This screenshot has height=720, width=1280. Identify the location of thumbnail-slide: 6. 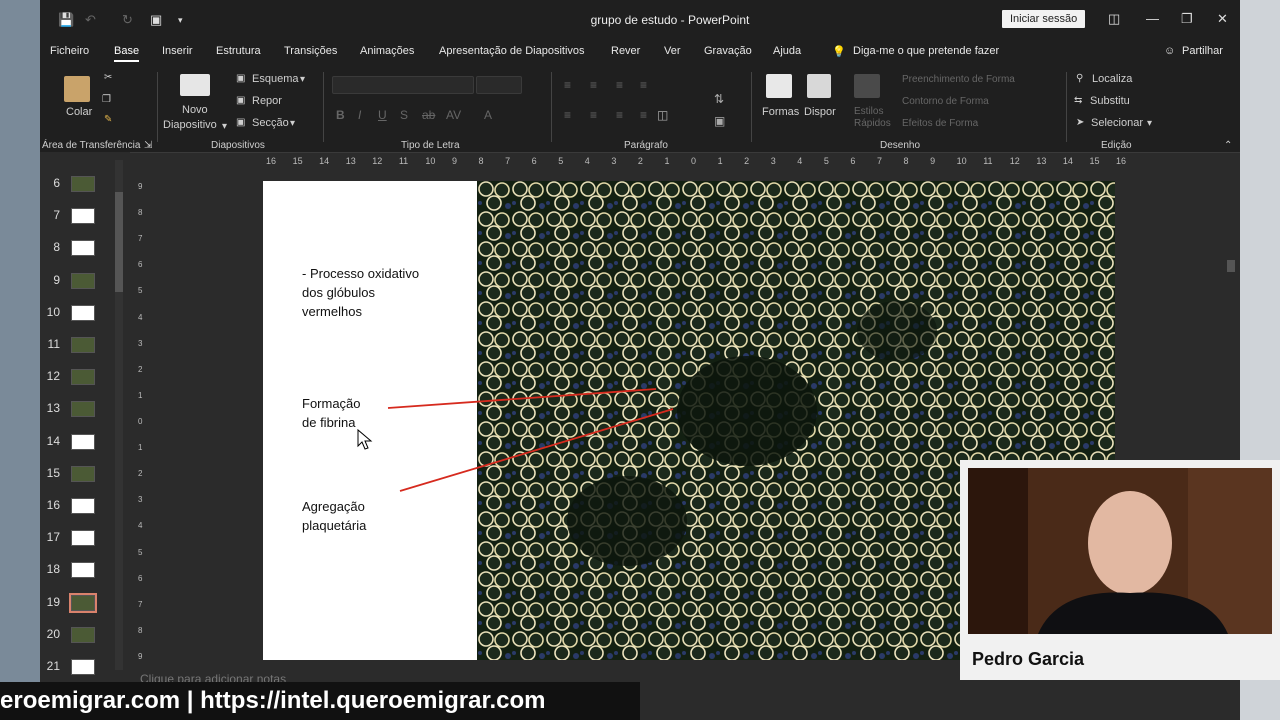
(85, 184).